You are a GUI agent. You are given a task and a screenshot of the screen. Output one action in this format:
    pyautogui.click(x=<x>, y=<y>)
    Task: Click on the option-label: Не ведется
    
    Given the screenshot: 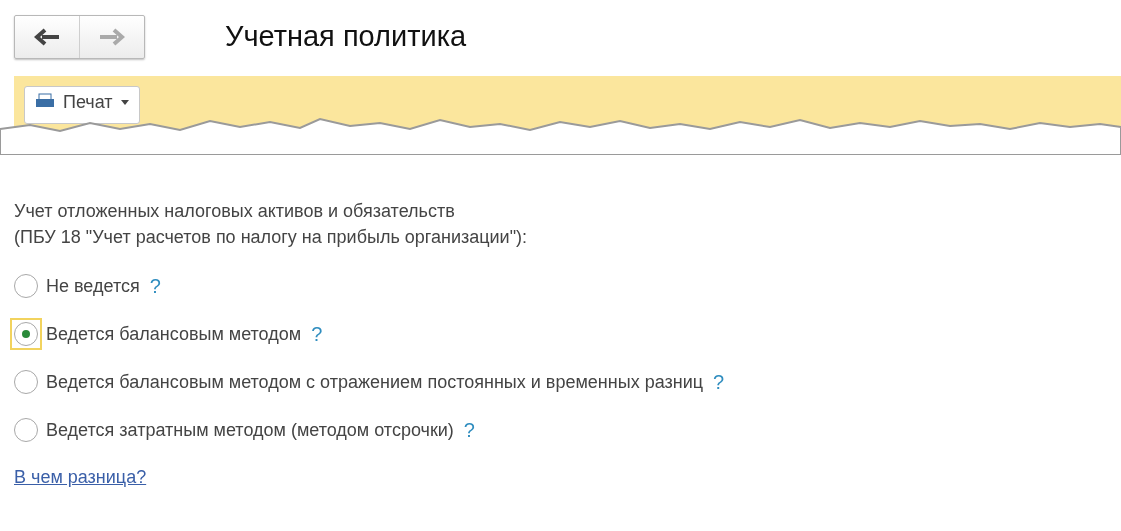 What is the action you would take?
    pyautogui.click(x=93, y=286)
    